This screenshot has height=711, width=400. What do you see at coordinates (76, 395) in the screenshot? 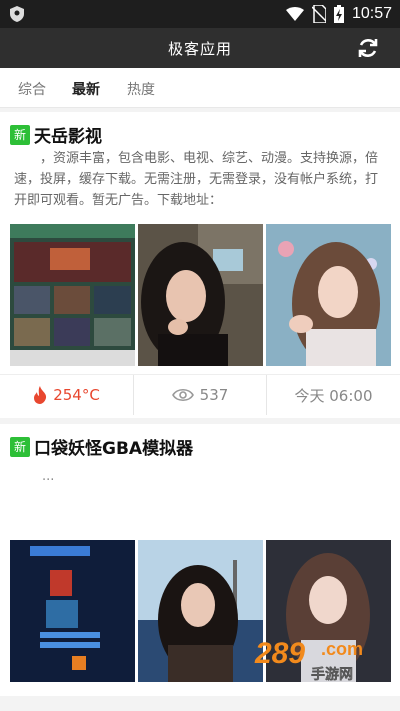
I see `heat-value: 254°C` at bounding box center [76, 395].